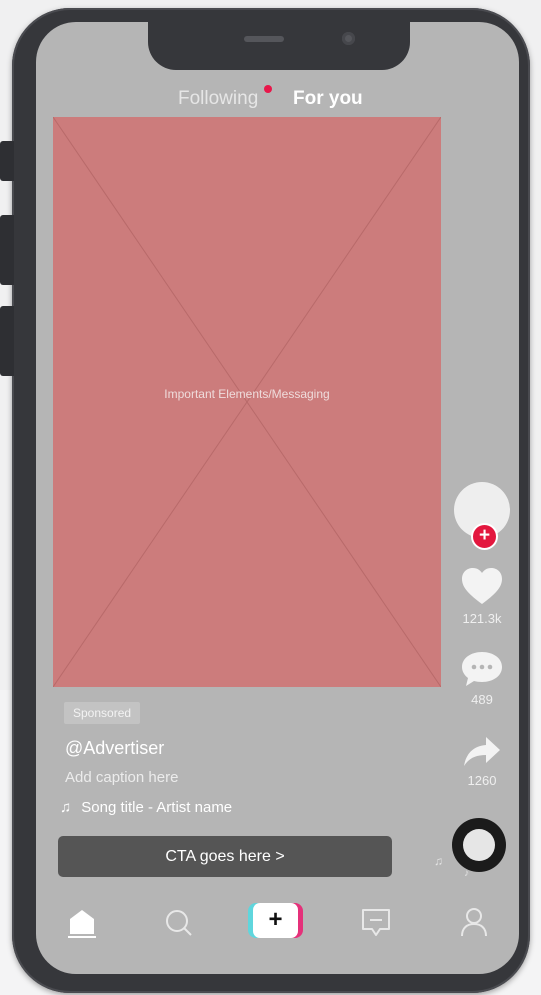 The image size is (541, 995). I want to click on plus-icon: +, so click(275, 920).